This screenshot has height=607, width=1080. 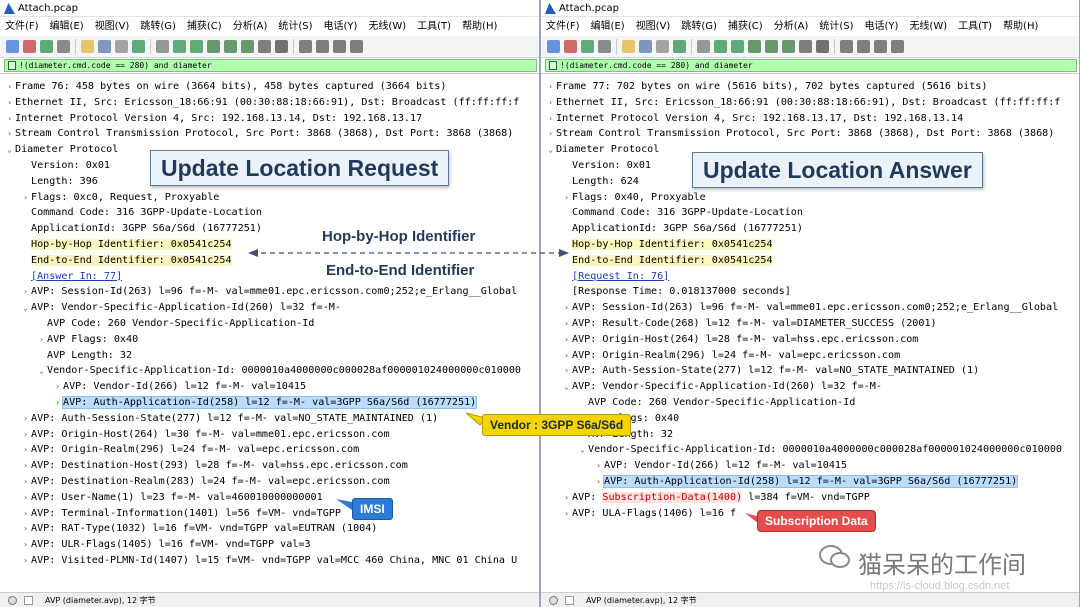 I want to click on vendor-badge: Vendor : 3GPP S6a/S6d, so click(x=557, y=425).